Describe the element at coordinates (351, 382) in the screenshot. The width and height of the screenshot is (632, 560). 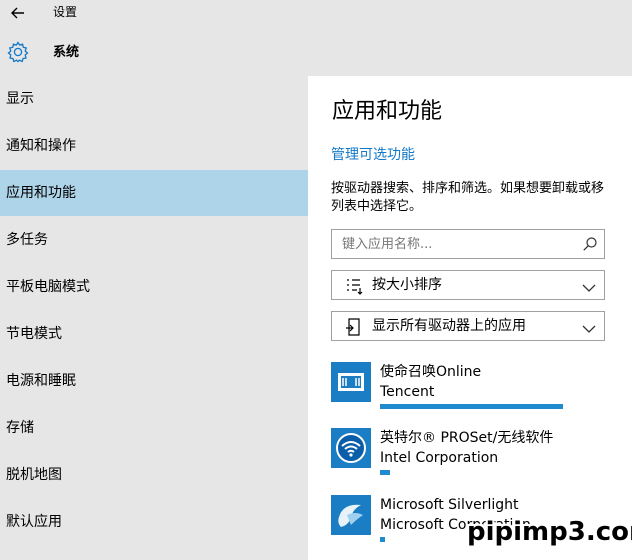
I see `call-of-duty-app-icon` at that location.